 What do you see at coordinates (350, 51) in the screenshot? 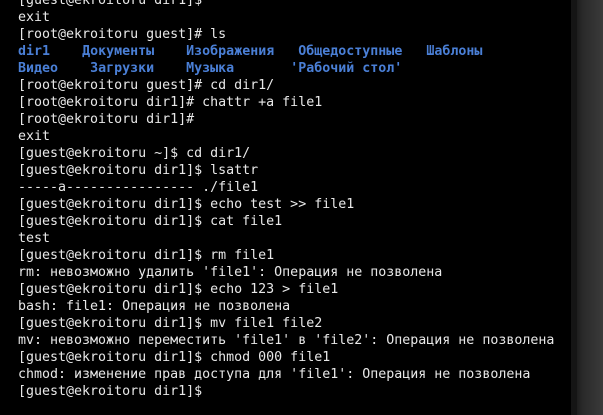
I see `ls-entry: Общедоступные` at bounding box center [350, 51].